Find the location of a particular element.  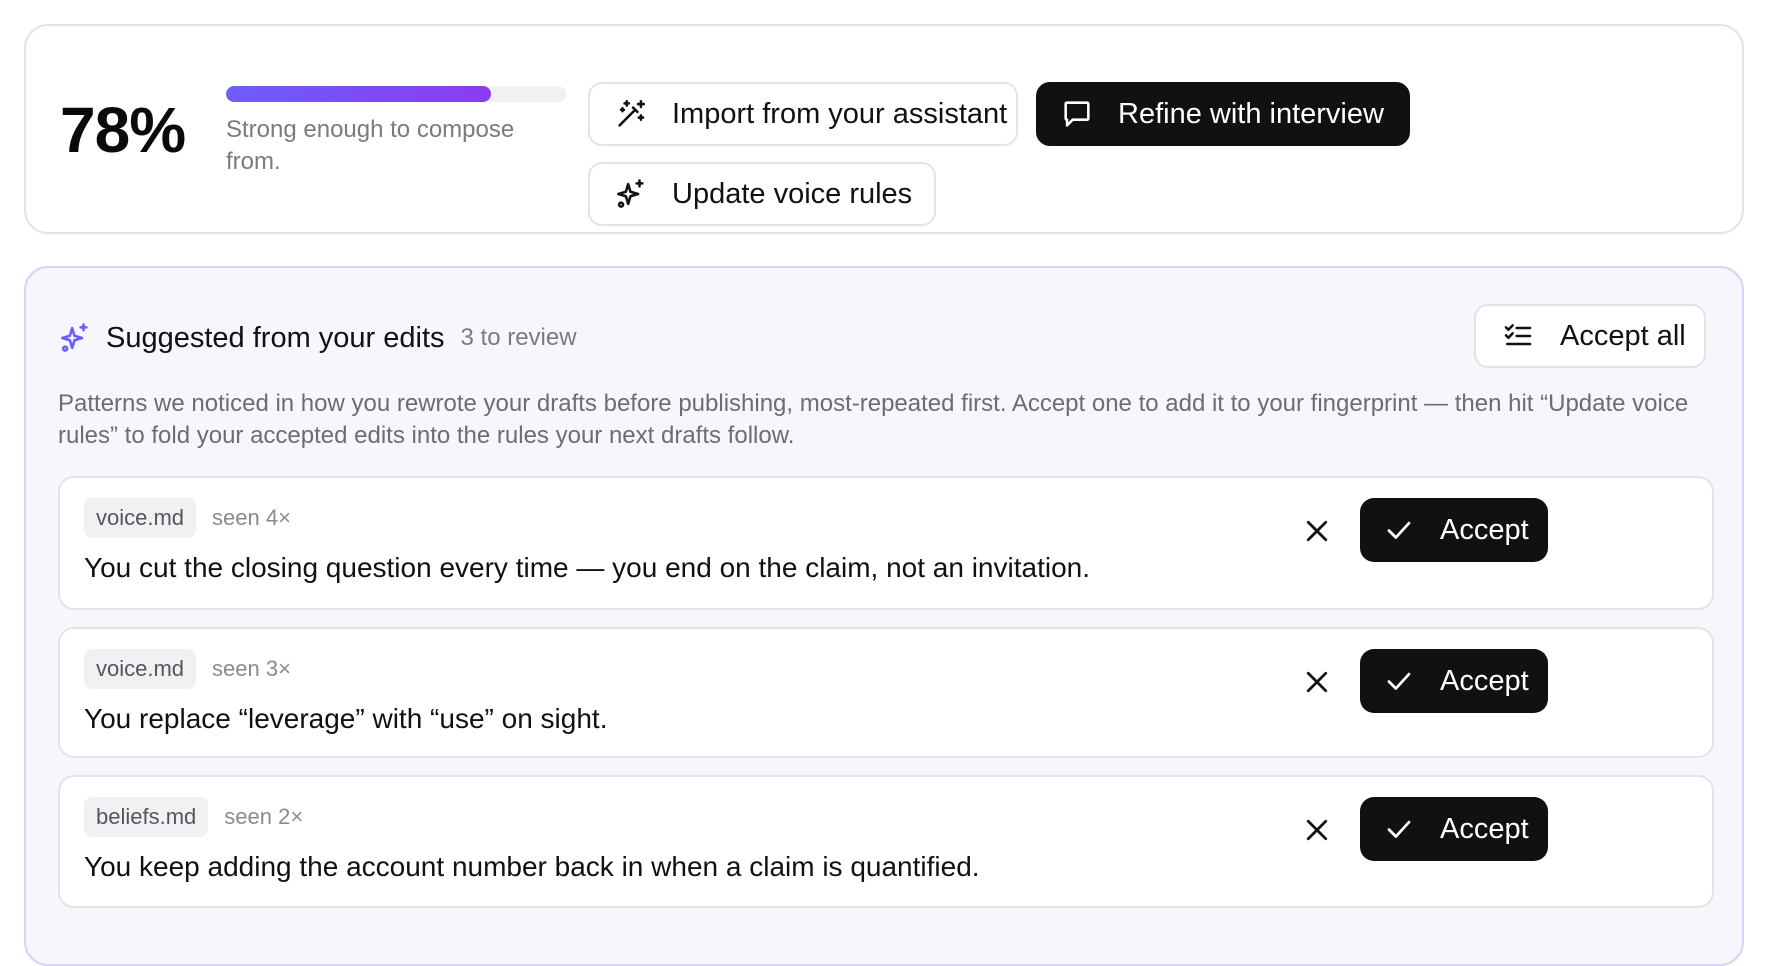

chat-bubble-icon is located at coordinates (1077, 114).